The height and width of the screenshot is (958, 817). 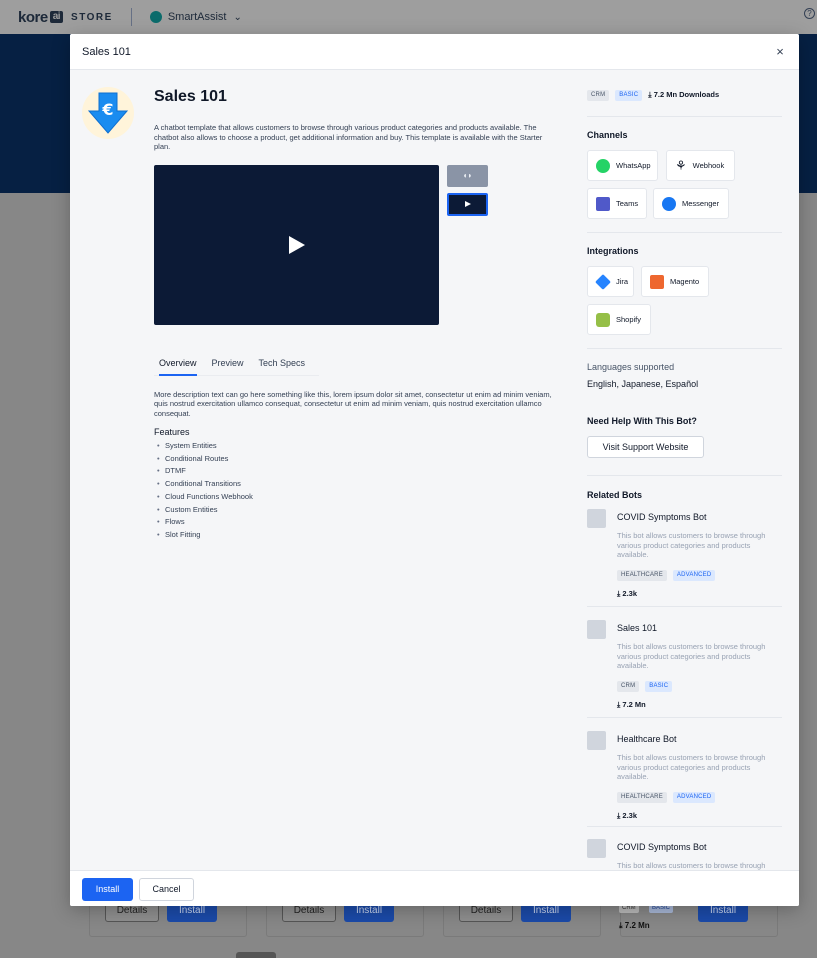 I want to click on bot-icon: €, so click(x=108, y=113).